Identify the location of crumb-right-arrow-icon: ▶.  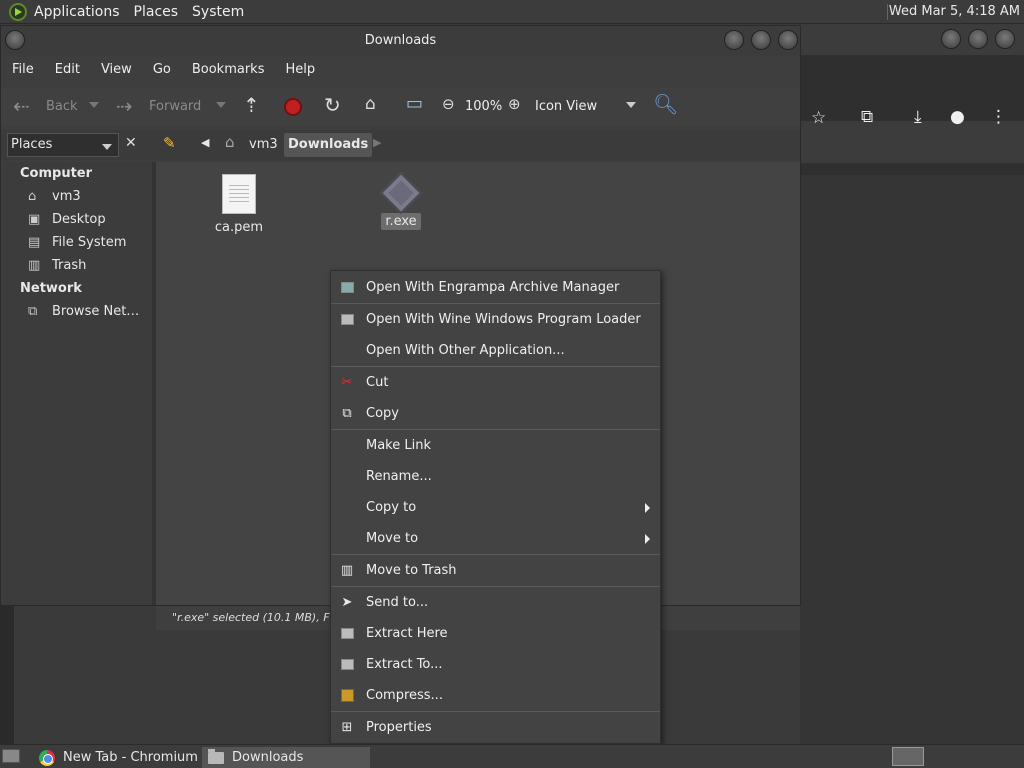
(377, 142).